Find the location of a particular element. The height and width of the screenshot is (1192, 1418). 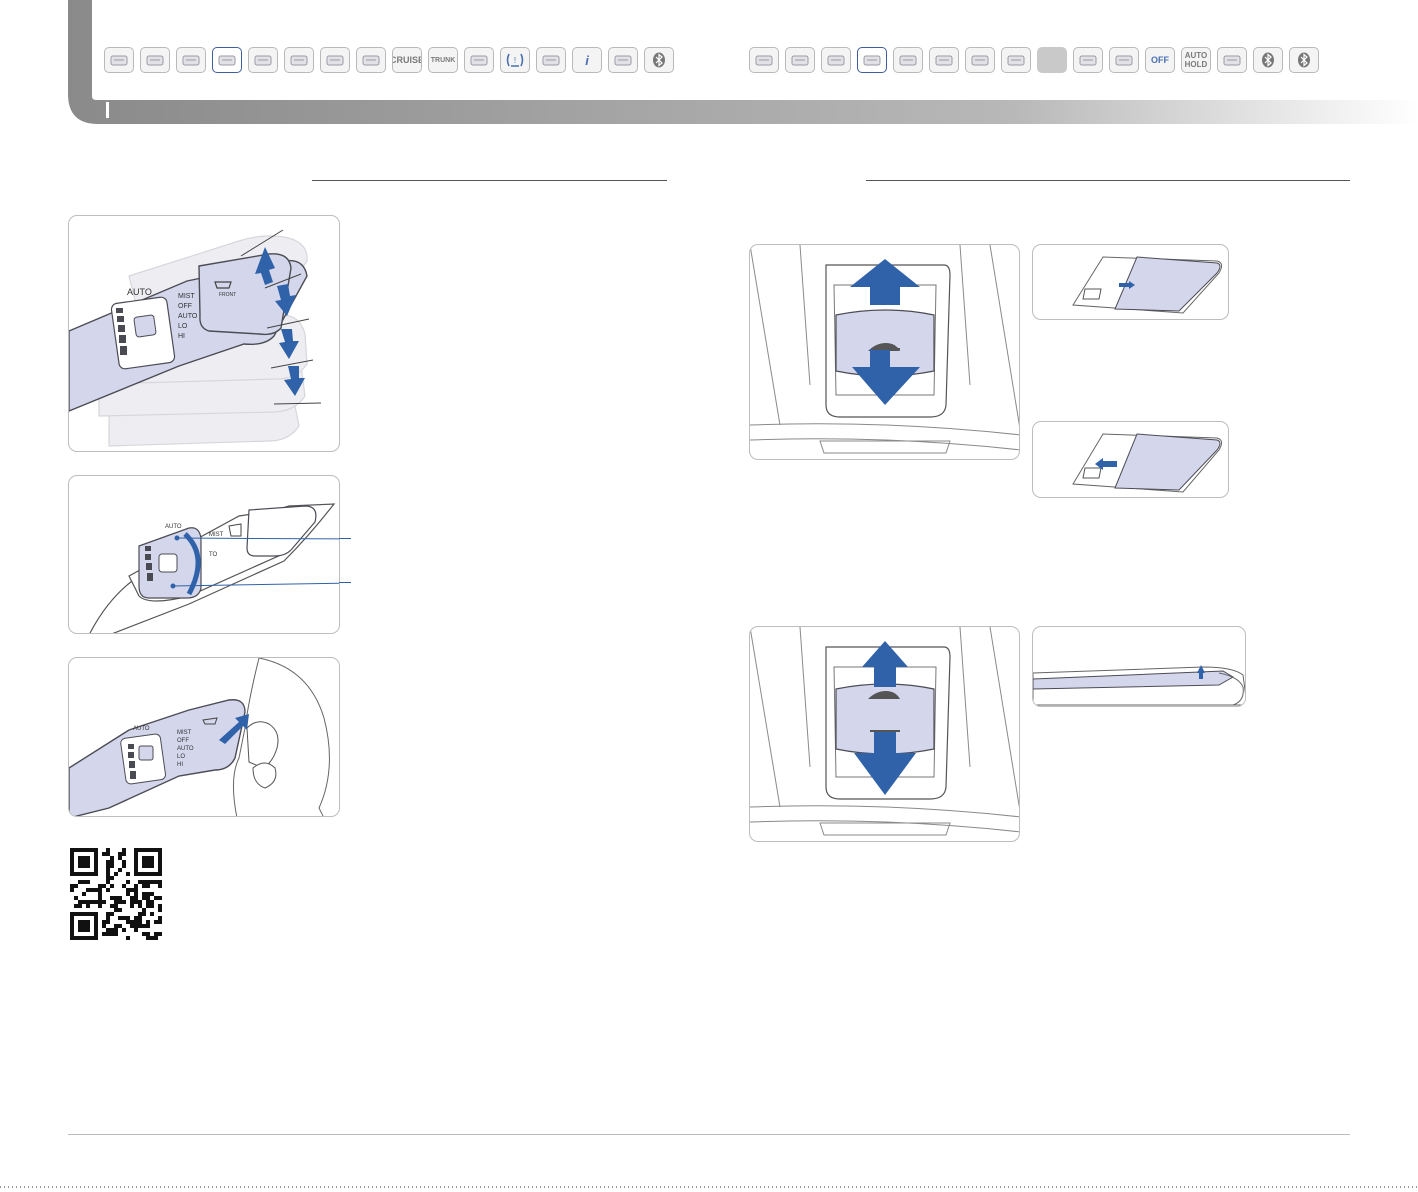

key-fob-icon is located at coordinates (479, 60).